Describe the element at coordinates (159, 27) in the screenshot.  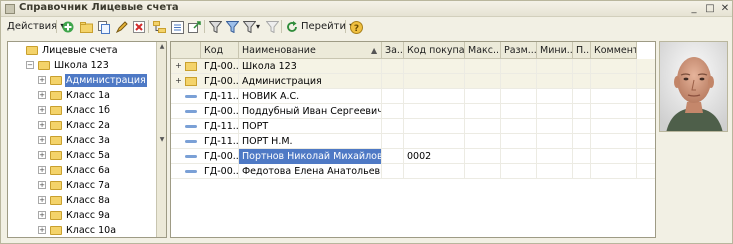
I see `hierarchy-icon` at that location.